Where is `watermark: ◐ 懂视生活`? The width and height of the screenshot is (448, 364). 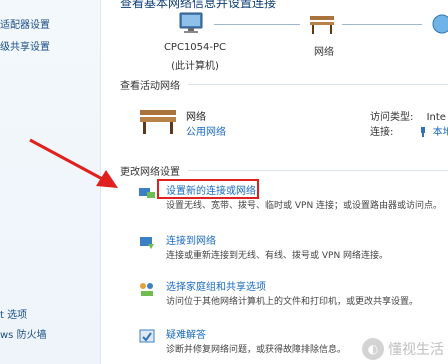
watermark: ◐ 懂视生活 is located at coordinates (403, 349).